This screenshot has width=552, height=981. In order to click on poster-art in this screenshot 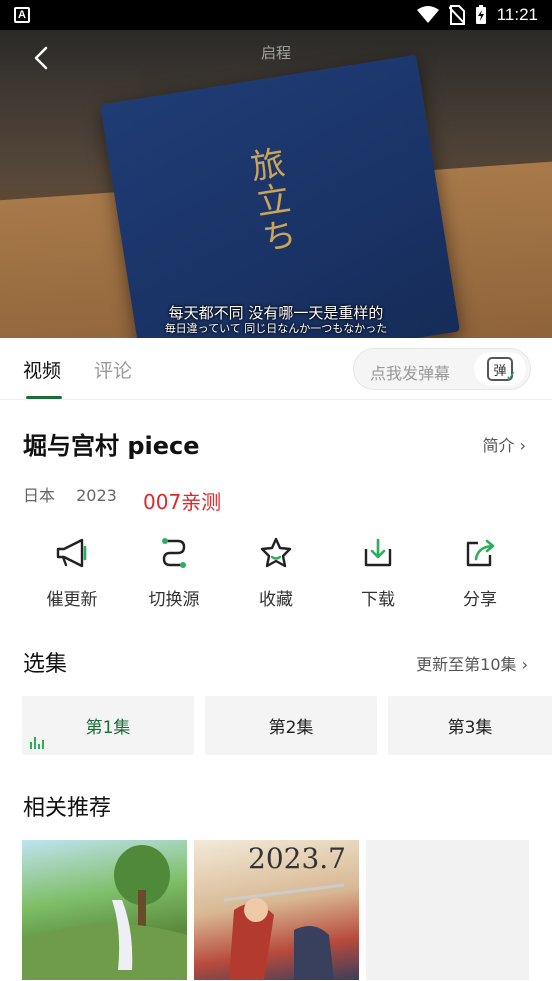, I will do `click(104, 912)`.